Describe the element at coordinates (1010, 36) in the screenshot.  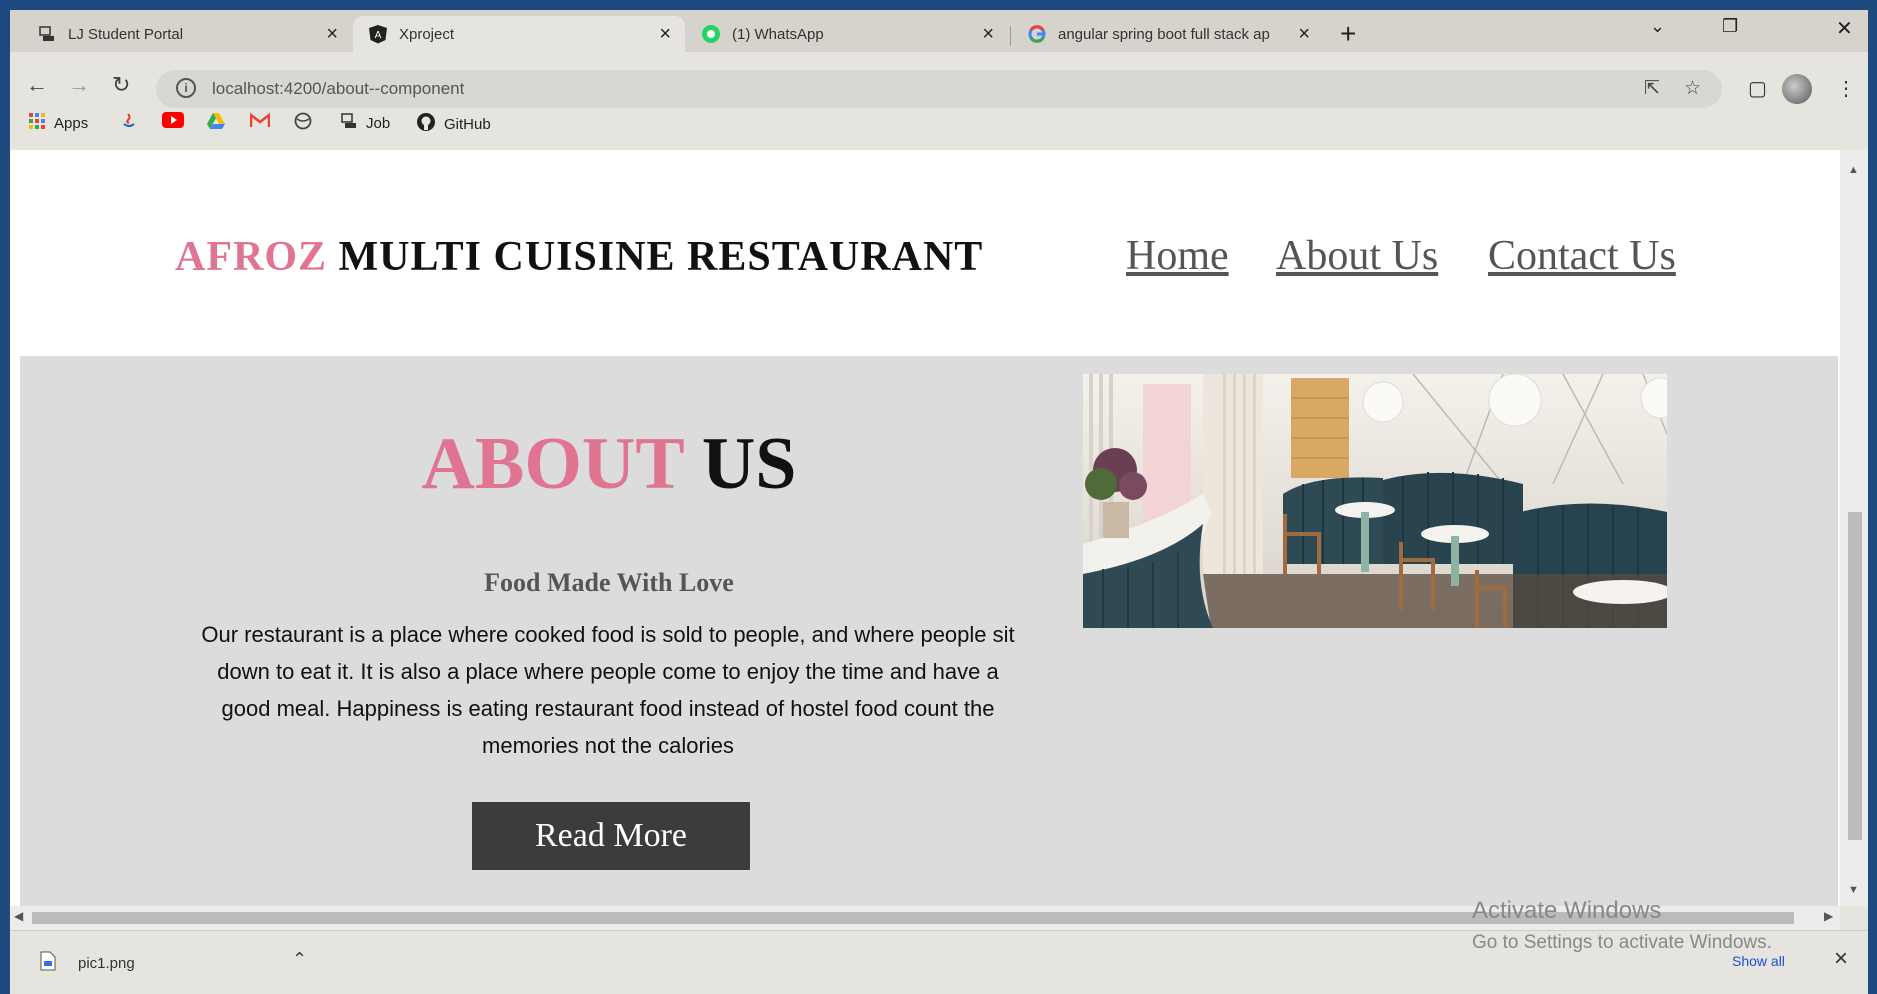
I see `tab-separator` at that location.